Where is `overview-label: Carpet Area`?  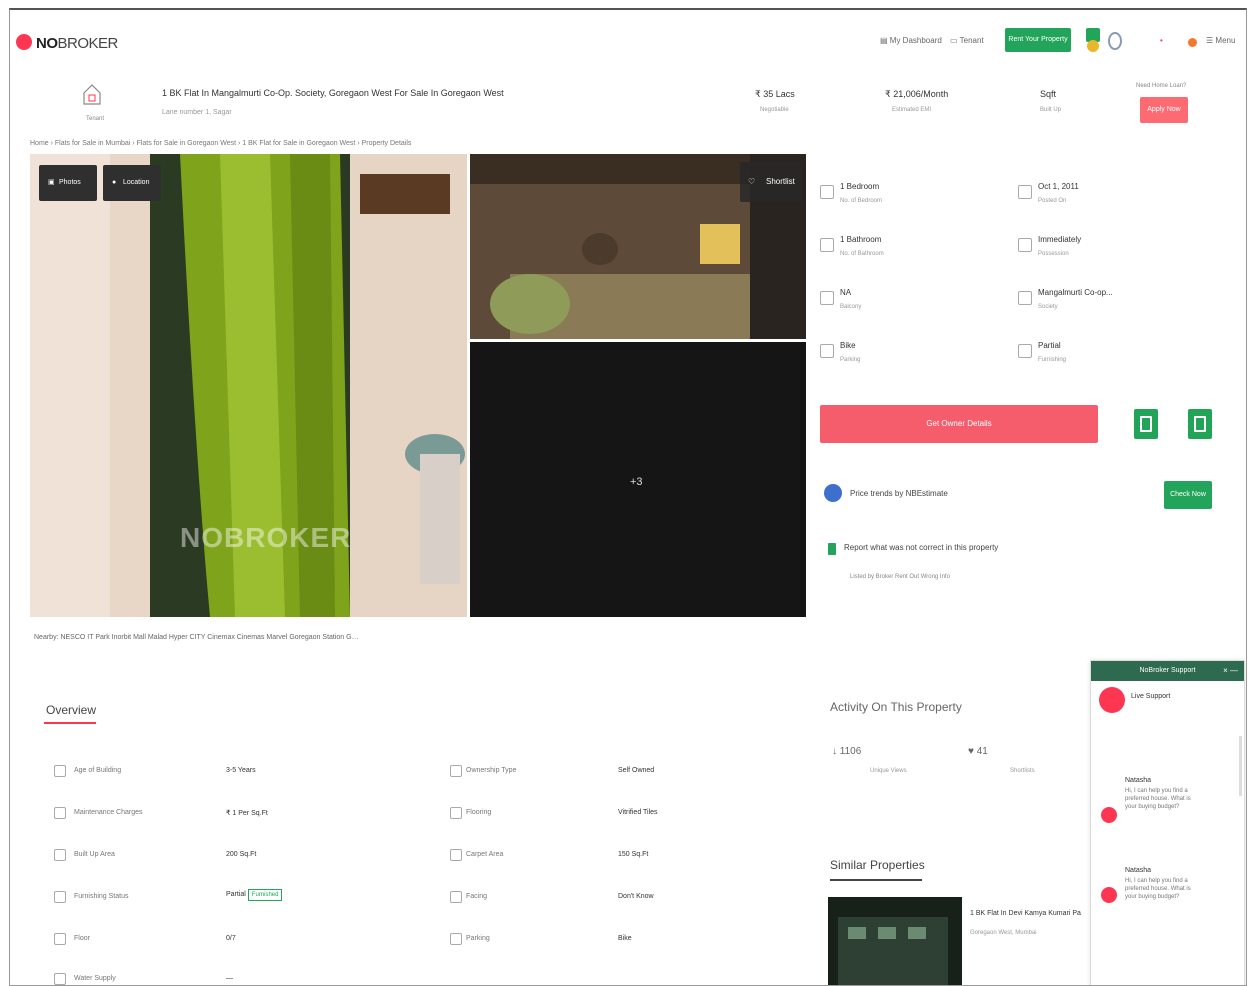 overview-label: Carpet Area is located at coordinates (485, 854).